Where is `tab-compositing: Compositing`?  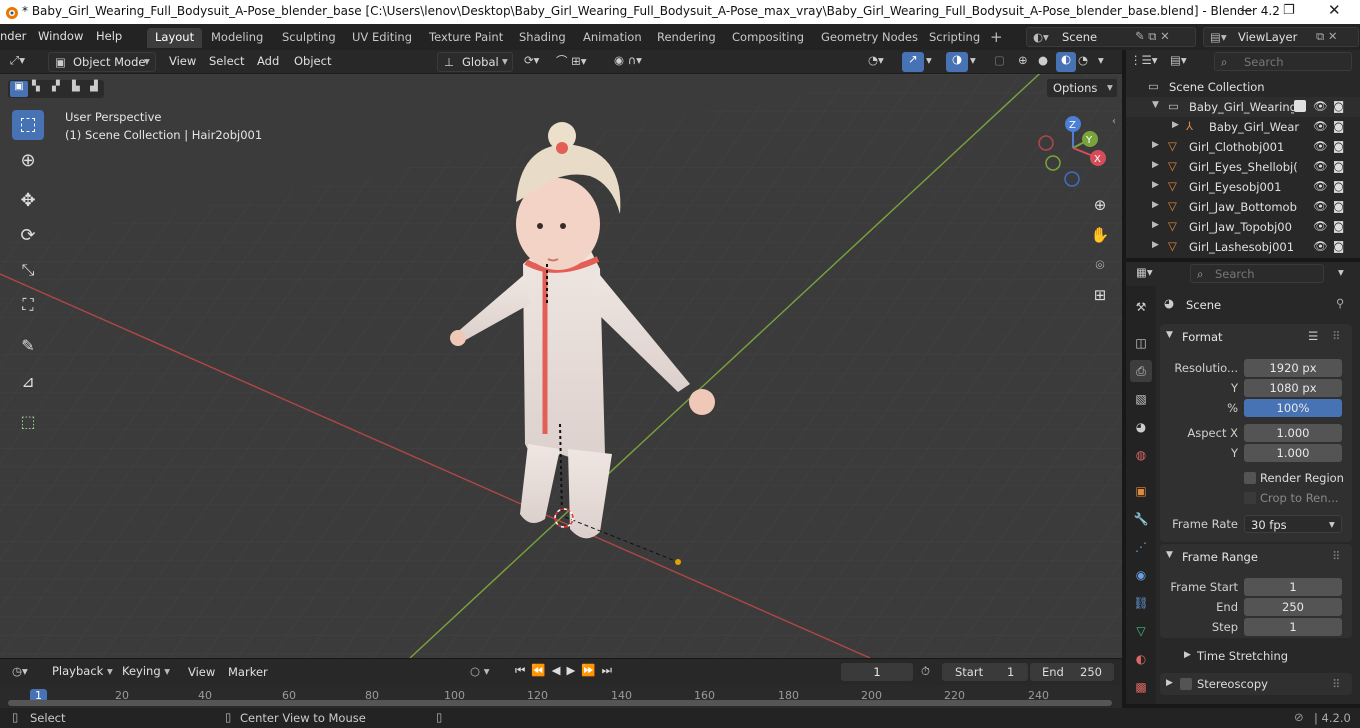 tab-compositing: Compositing is located at coordinates (768, 38).